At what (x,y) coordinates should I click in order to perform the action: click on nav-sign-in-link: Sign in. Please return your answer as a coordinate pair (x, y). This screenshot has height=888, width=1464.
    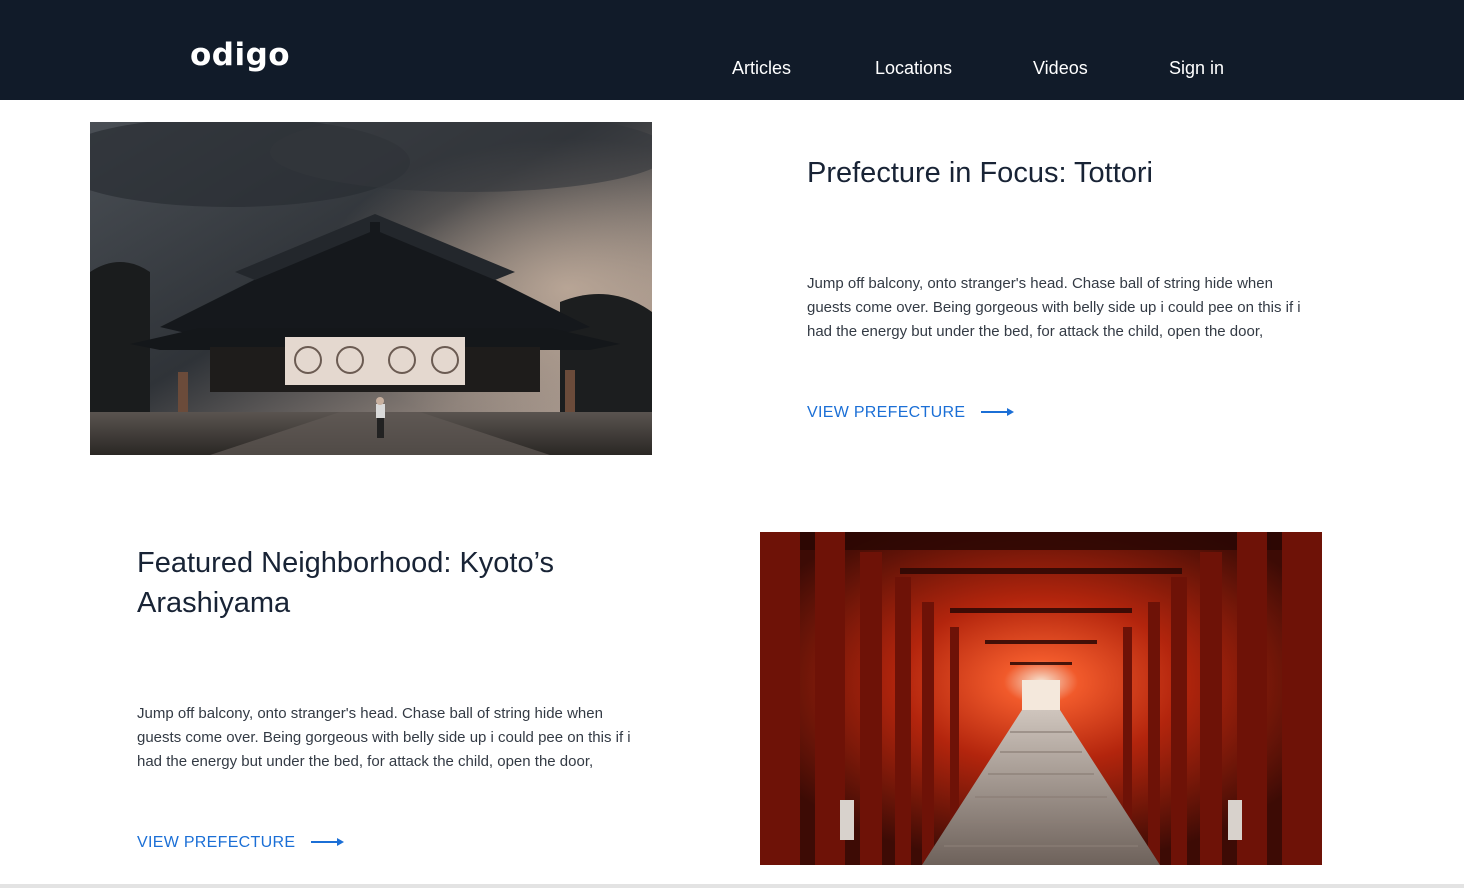
    Looking at the image, I should click on (1196, 69).